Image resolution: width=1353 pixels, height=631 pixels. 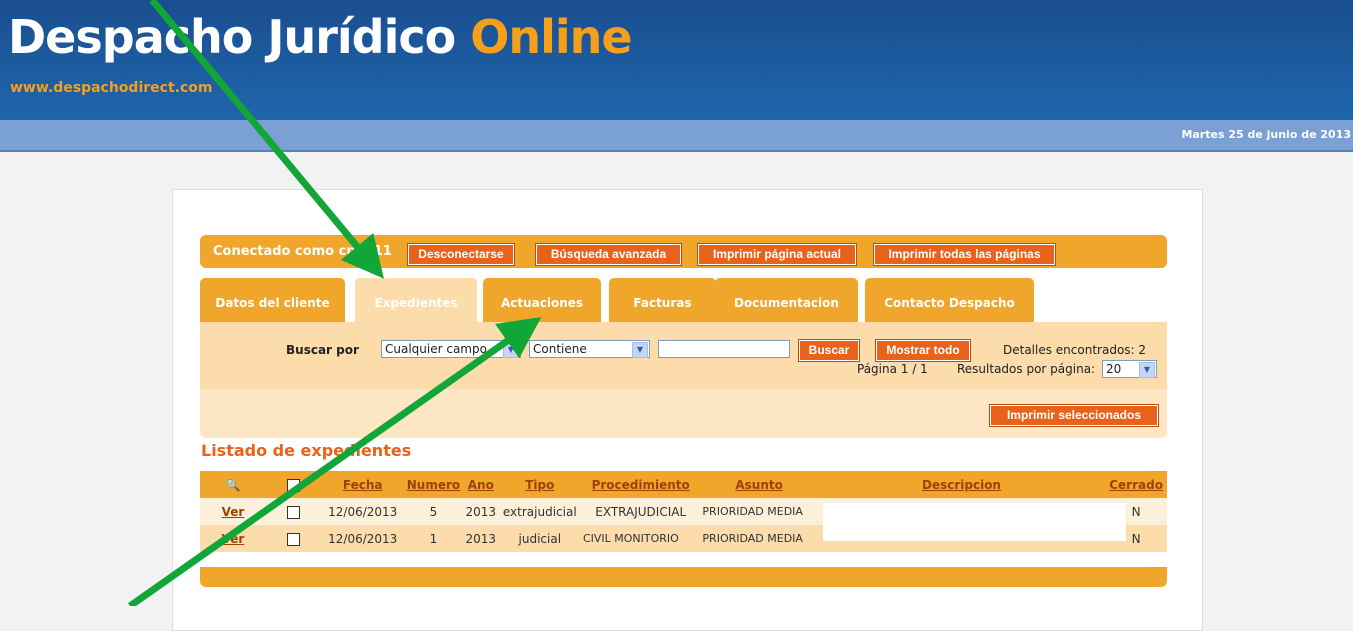 I want to click on col-ano: Ano, so click(x=481, y=484).